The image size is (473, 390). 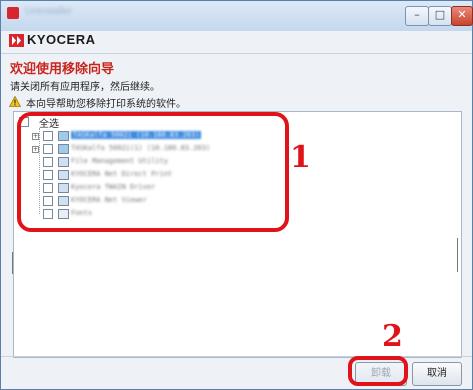 I want to click on kyocera-logo-icon, so click(x=16, y=40).